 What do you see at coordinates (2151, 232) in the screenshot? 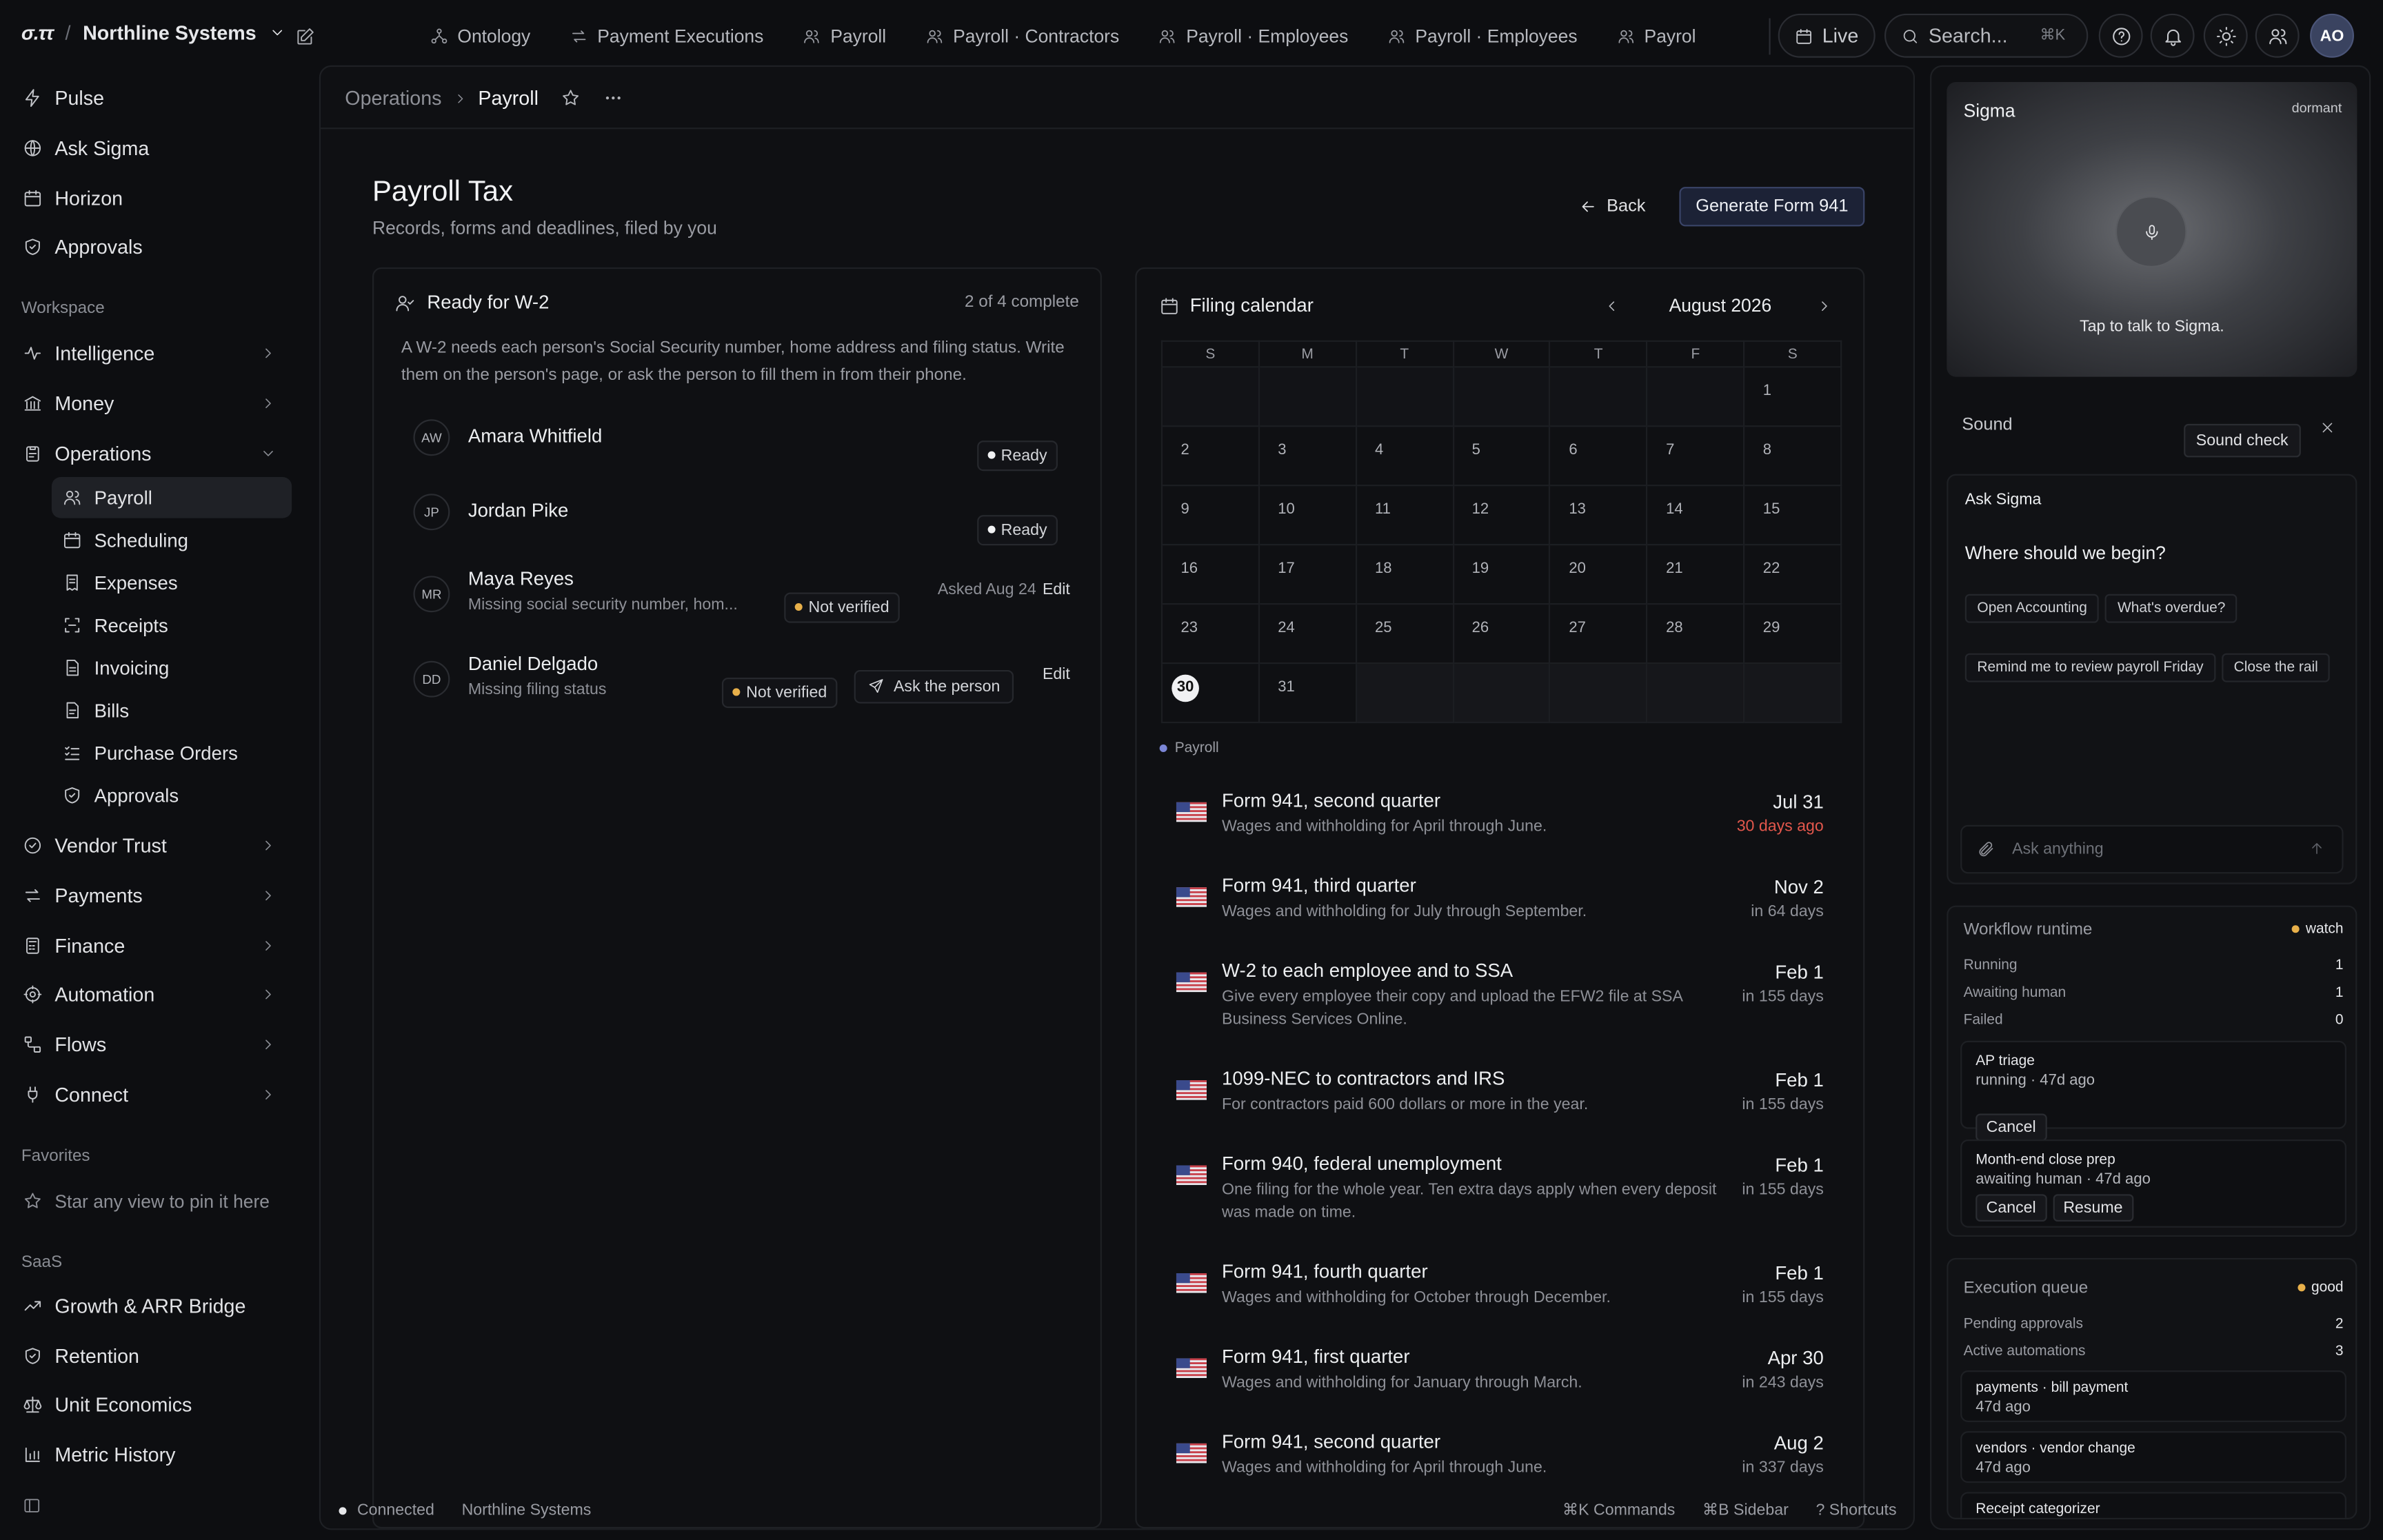
I see `microphone-button` at bounding box center [2151, 232].